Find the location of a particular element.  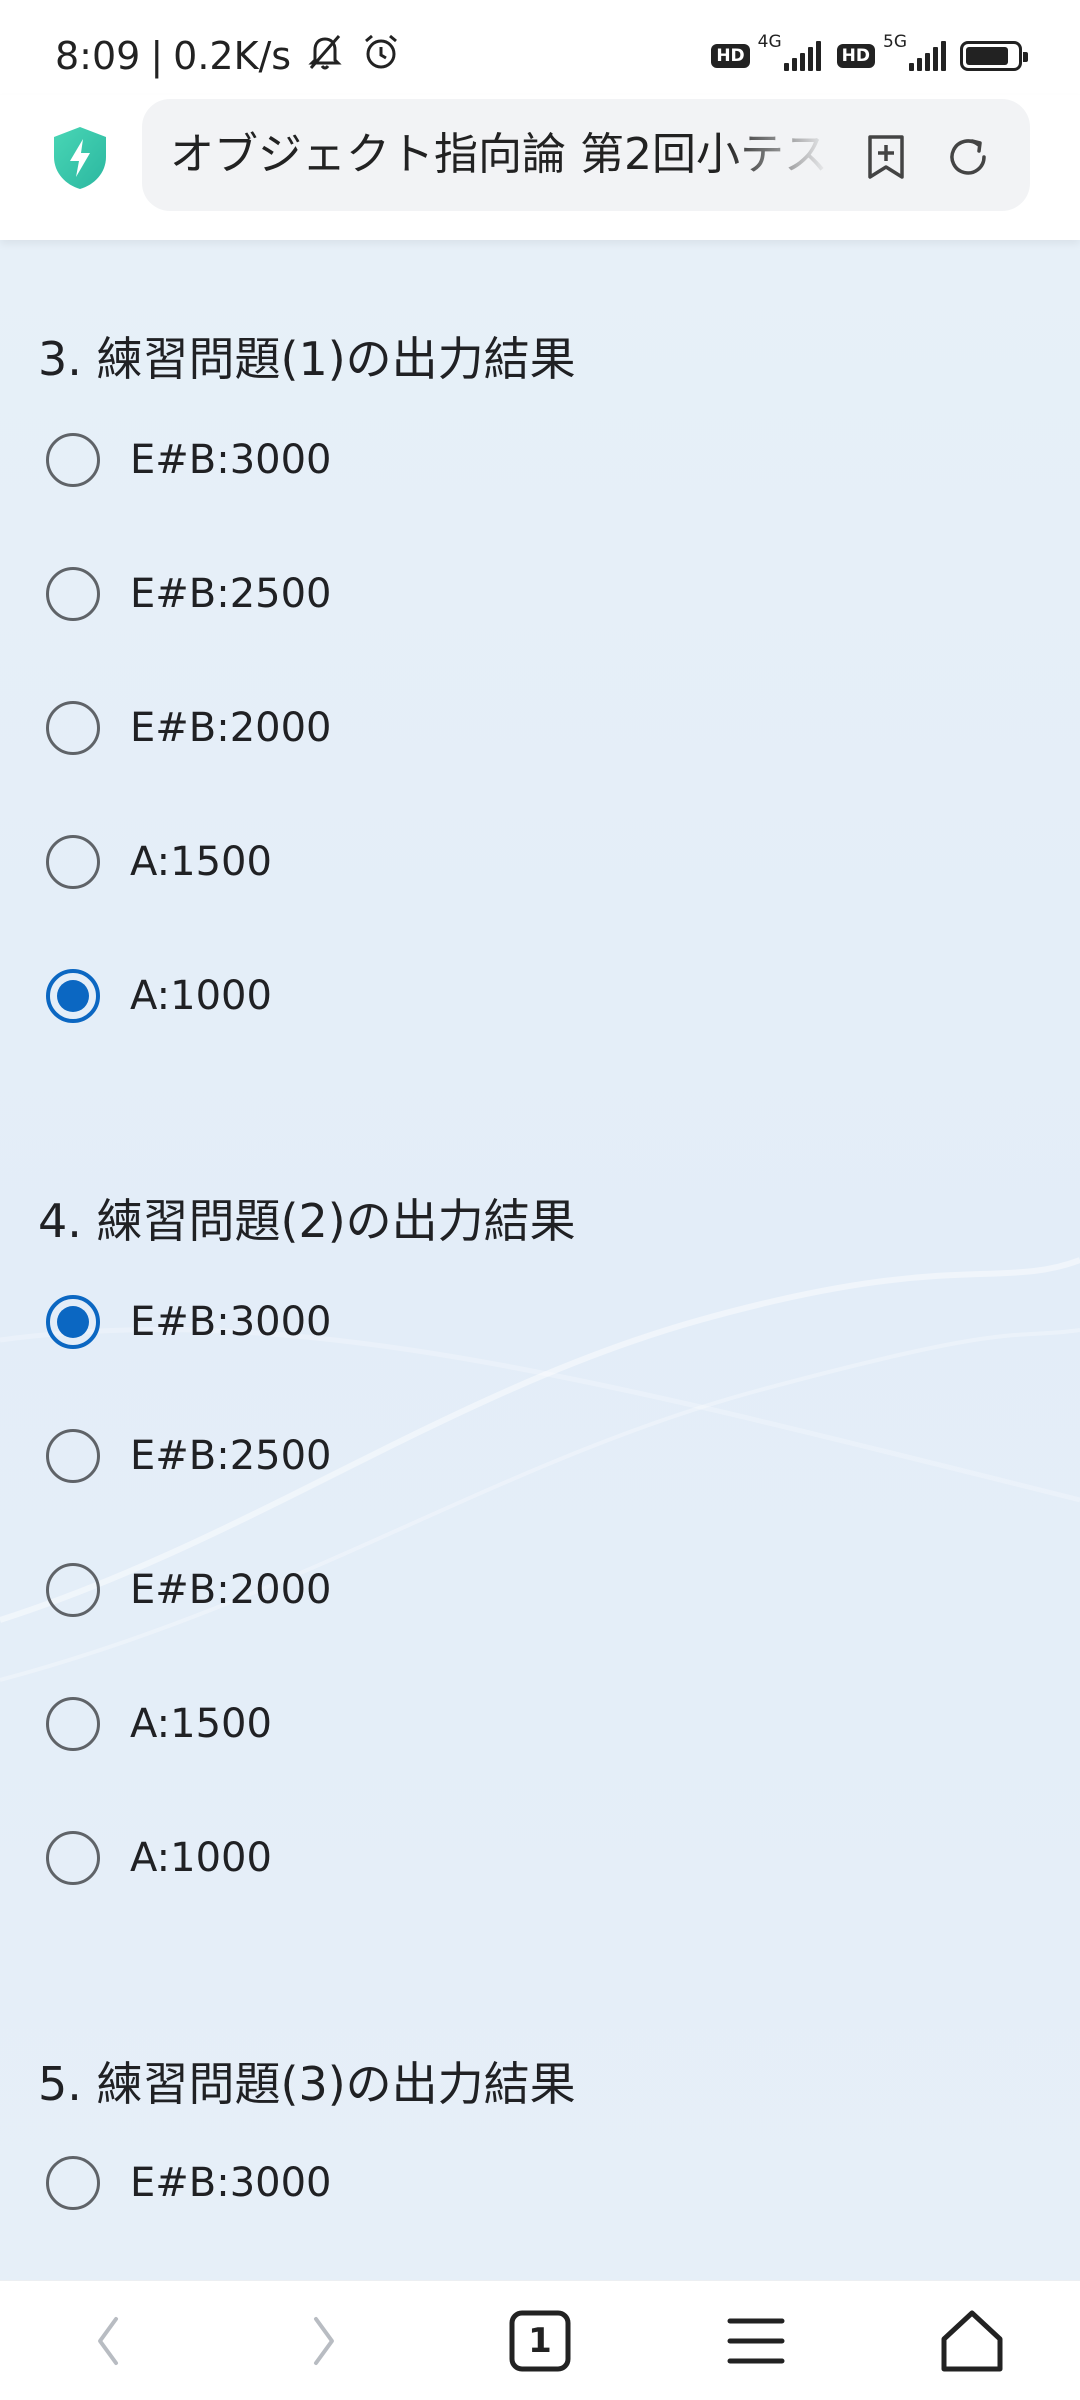

browser-toolbar: オブジェクト指向論 第2回小テスト is located at coordinates (540, 167).